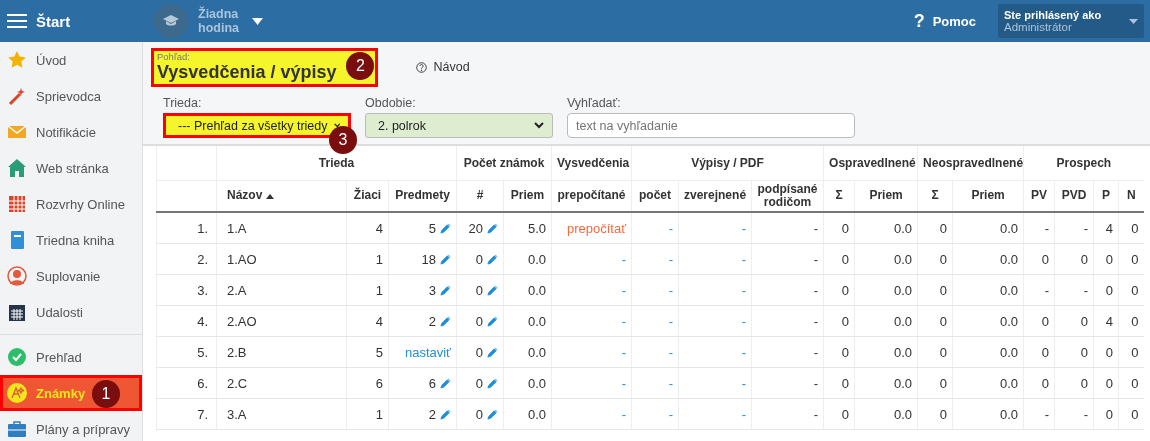  What do you see at coordinates (1074, 195) in the screenshot?
I see `column-header: PVD` at bounding box center [1074, 195].